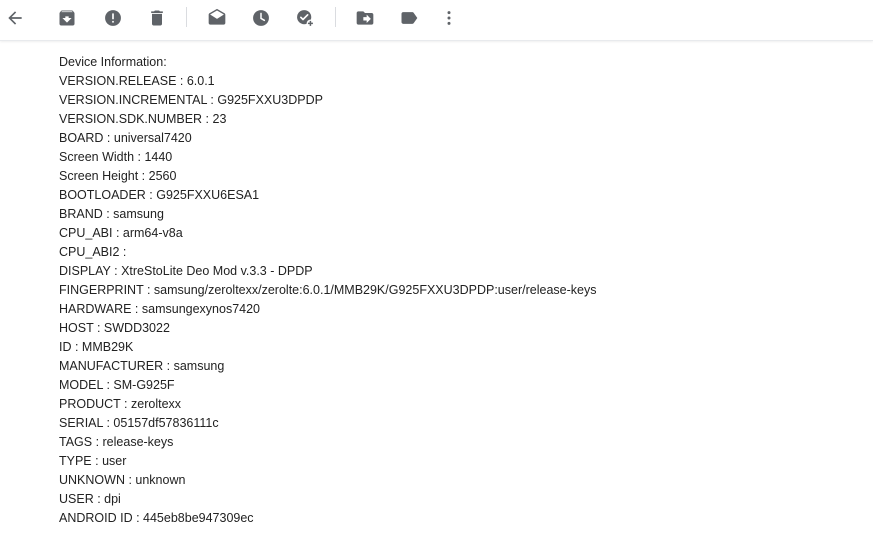  Describe the element at coordinates (120, 404) in the screenshot. I see `device-info-line: PRODUCT : zeroltexx` at that location.